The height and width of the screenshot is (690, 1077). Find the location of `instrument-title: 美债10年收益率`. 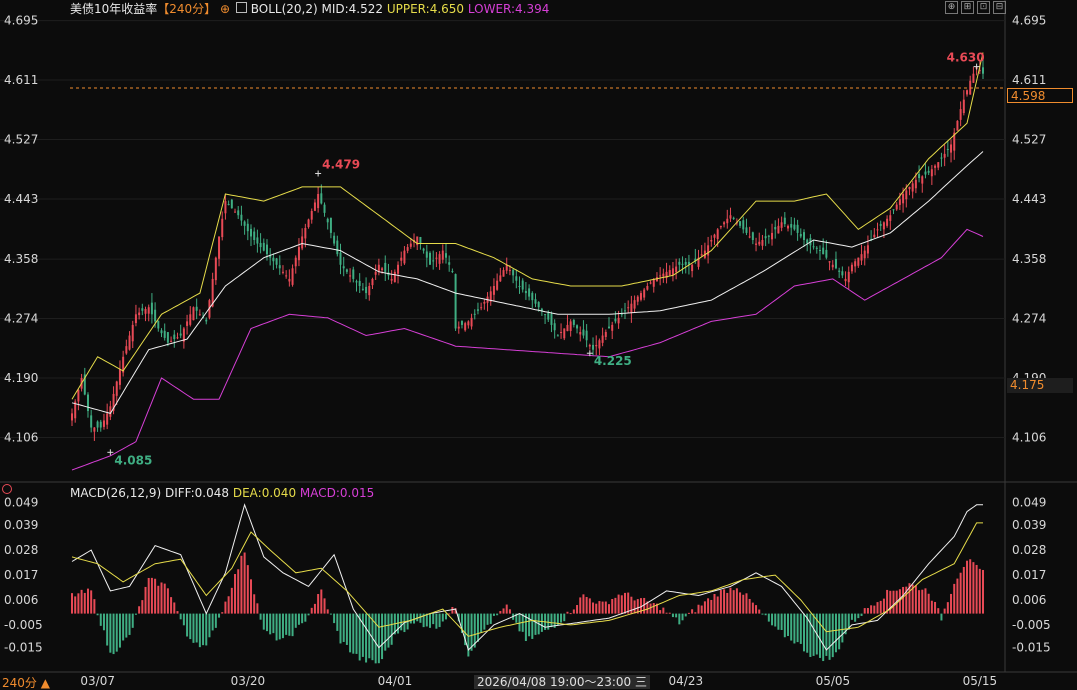

instrument-title: 美债10年收益率 is located at coordinates (114, 9).